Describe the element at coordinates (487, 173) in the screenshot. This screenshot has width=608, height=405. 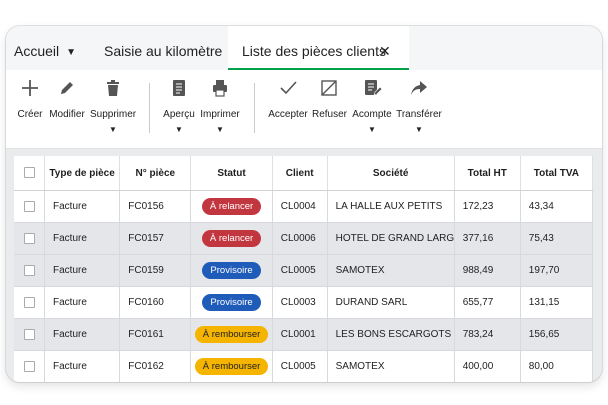
I see `header-total-ht: Total HT` at that location.